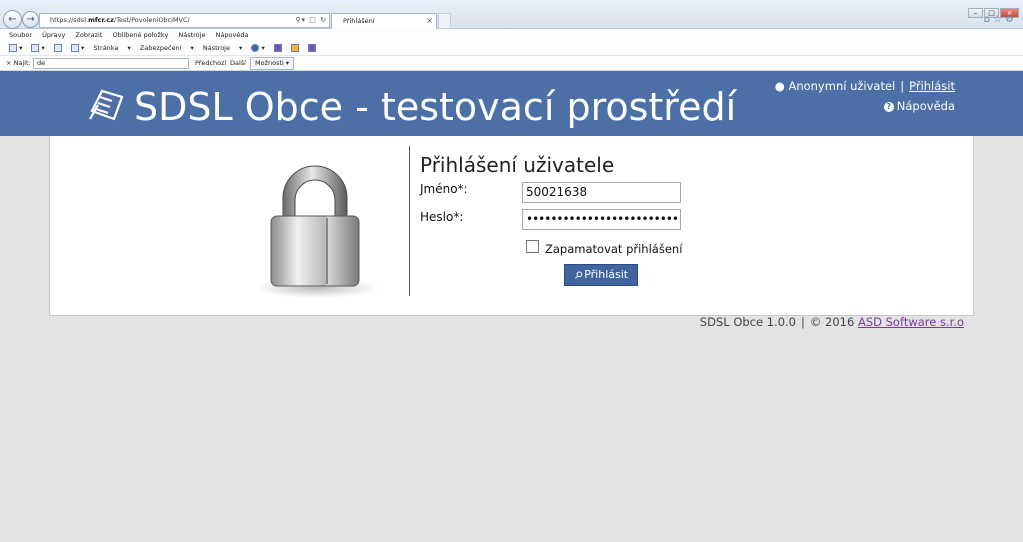  I want to click on user-icon: ●, so click(779, 86).